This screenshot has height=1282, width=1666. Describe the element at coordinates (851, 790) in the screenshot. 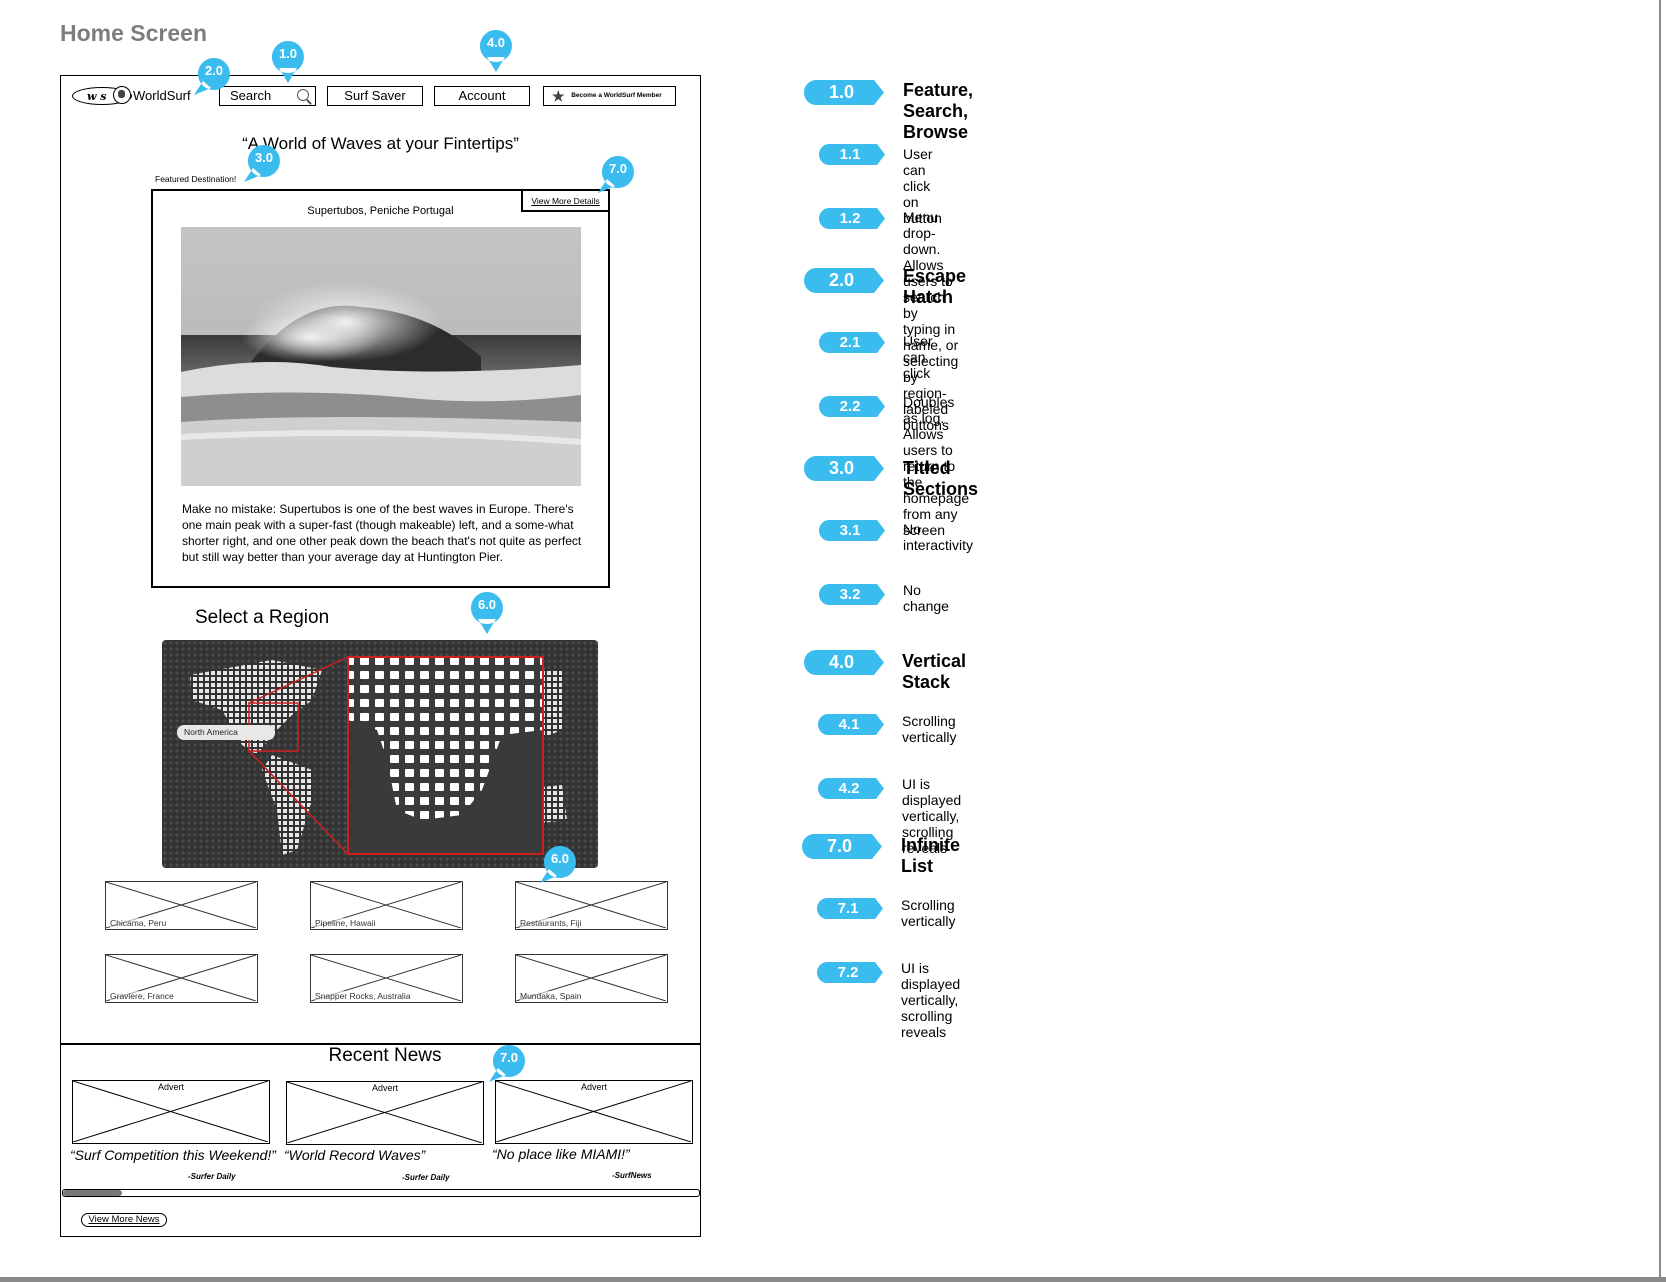

I see `legend-badge-minor: 4.2` at that location.